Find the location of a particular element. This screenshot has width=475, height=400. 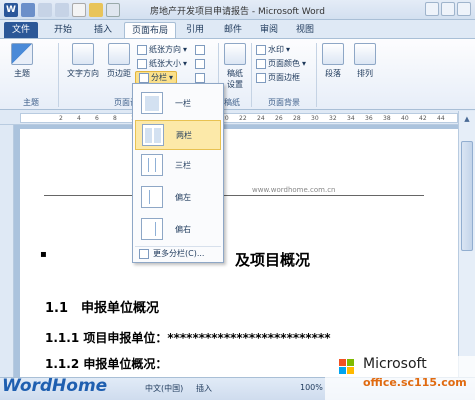

window-title: 房地产开发项目申请报告 - Microsoft Word is located at coordinates (237, 12).